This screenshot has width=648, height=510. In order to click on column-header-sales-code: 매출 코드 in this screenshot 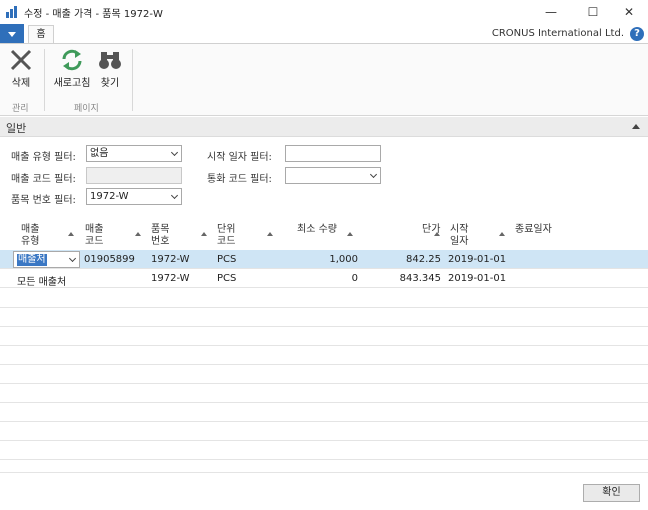, I will do `click(94, 236)`.